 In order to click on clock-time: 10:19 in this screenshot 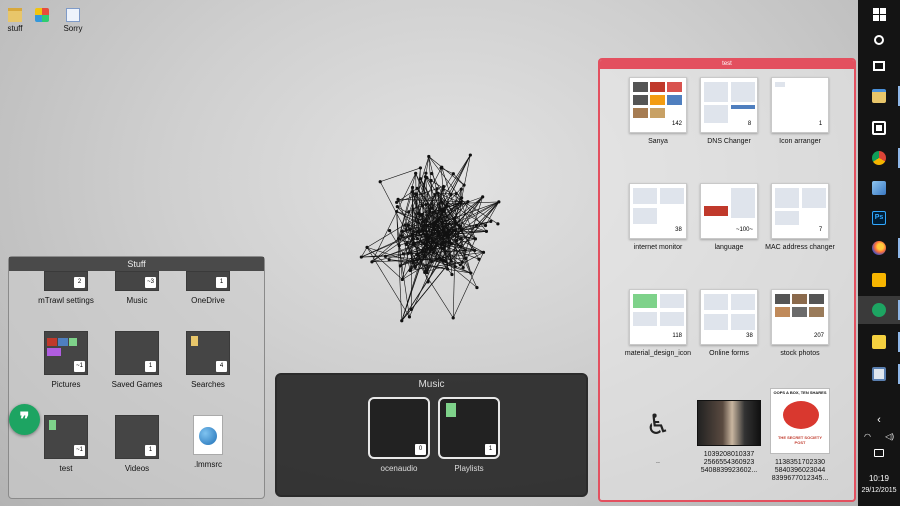, I will do `click(879, 479)`.